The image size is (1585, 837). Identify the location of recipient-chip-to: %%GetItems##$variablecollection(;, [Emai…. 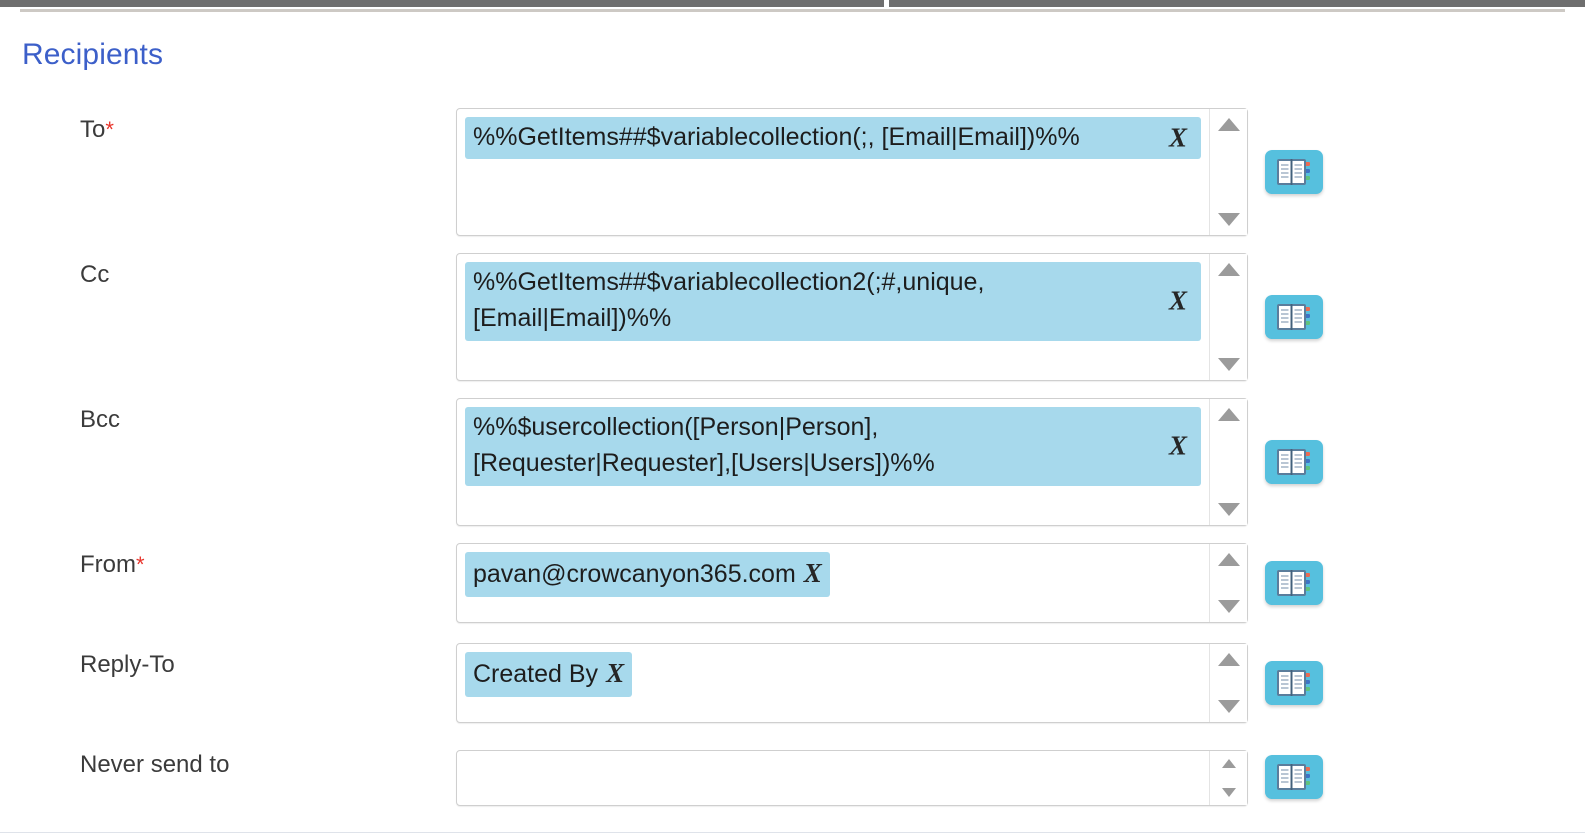
(833, 138).